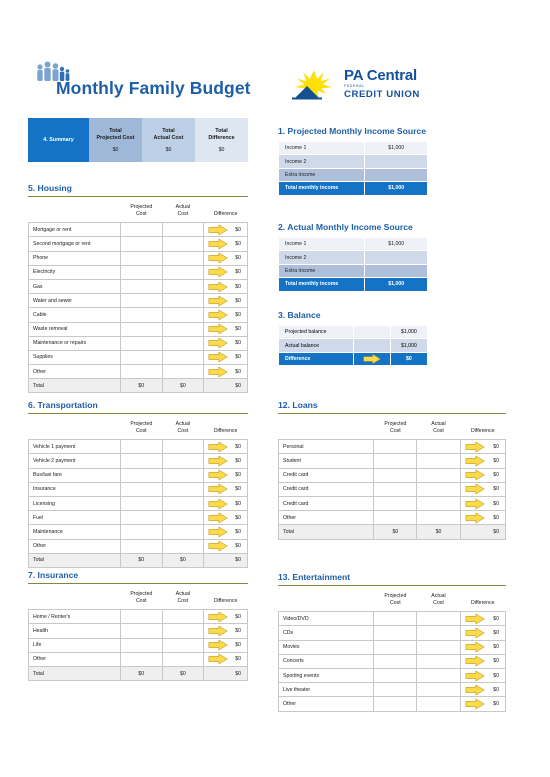 The height and width of the screenshot is (777, 550). What do you see at coordinates (141, 673) in the screenshot?
I see `total-projected-cost: $0` at bounding box center [141, 673].